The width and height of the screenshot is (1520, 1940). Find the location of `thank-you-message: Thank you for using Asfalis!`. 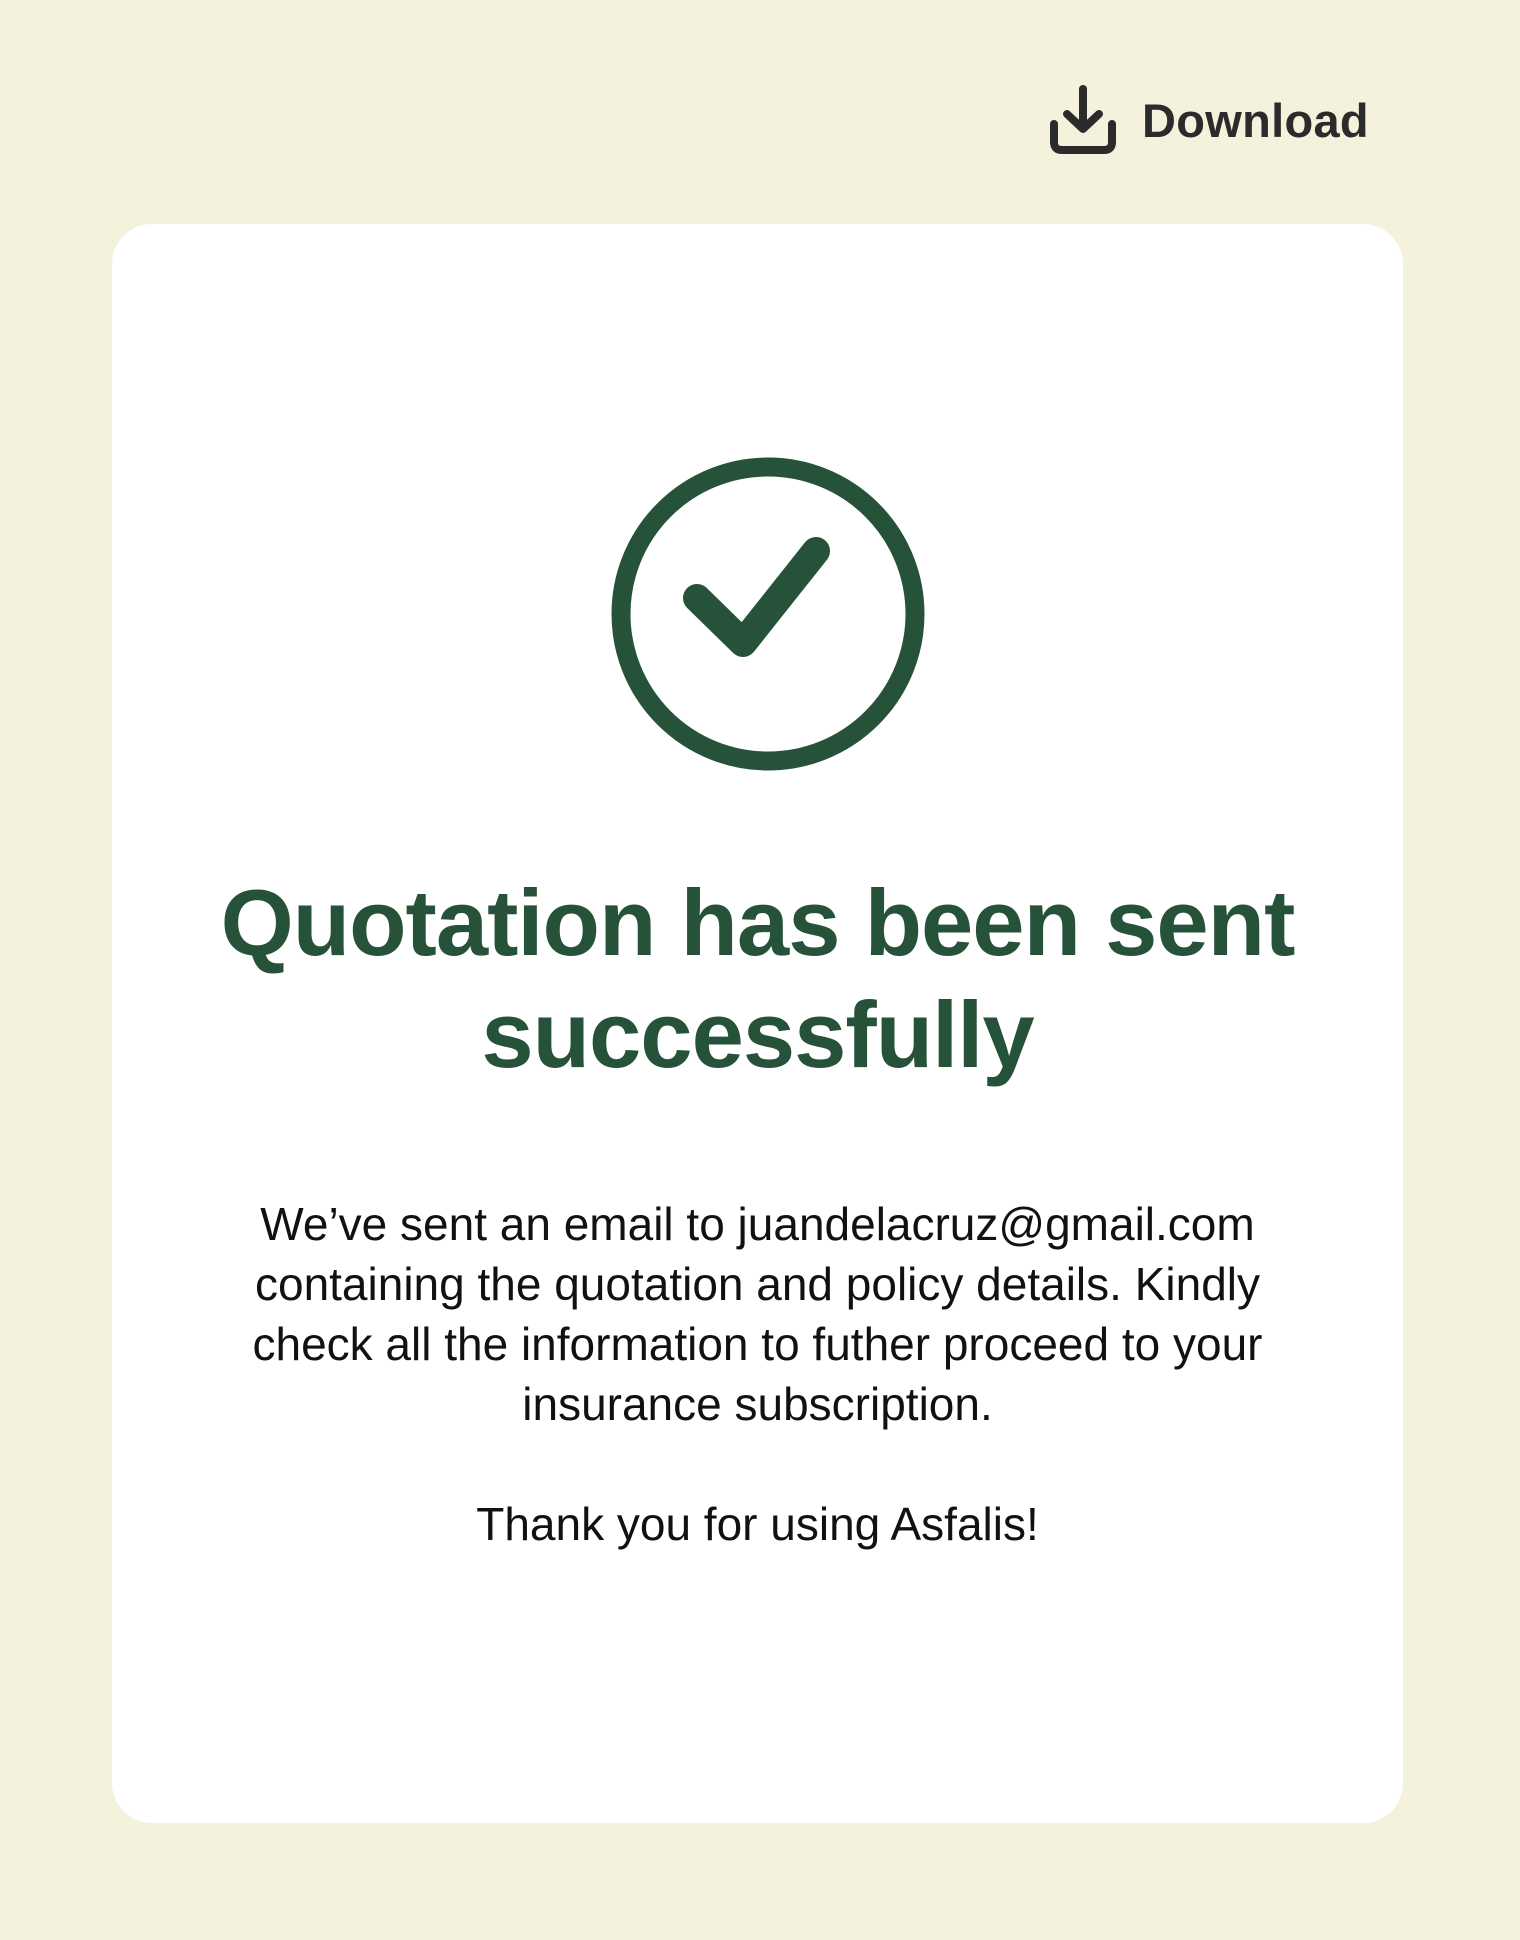

thank-you-message: Thank you for using Asfalis! is located at coordinates (757, 1524).